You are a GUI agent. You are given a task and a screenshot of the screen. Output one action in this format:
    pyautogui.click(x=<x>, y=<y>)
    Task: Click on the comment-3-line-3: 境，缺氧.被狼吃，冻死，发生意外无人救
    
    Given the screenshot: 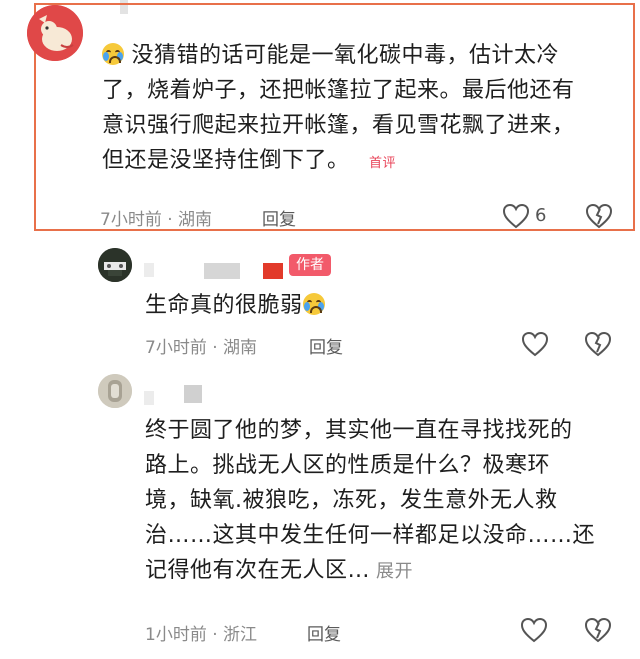 What is the action you would take?
    pyautogui.click(x=351, y=500)
    